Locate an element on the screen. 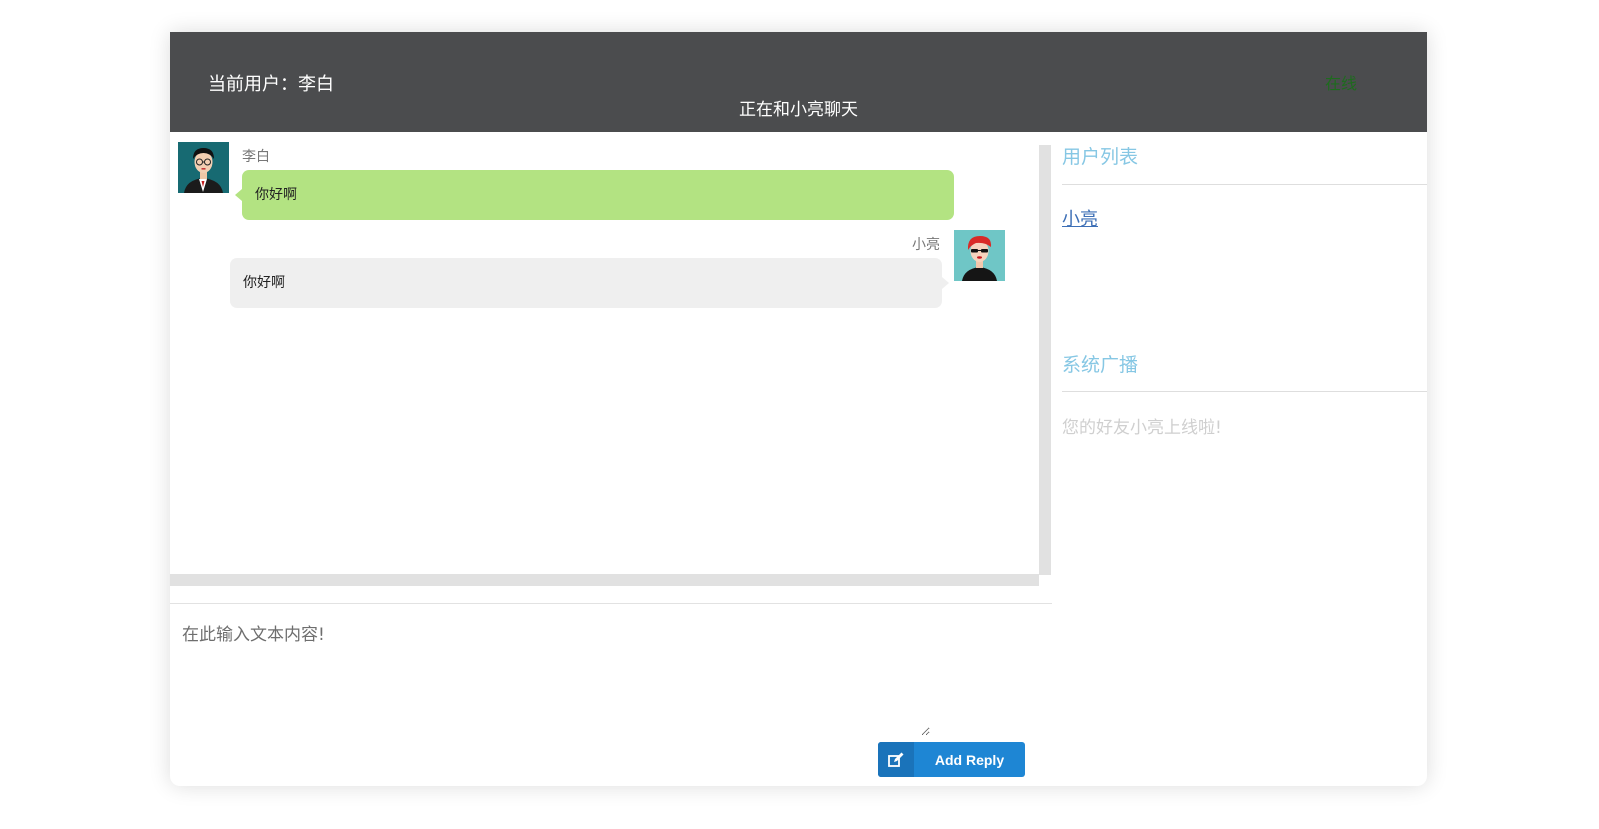  horizontal-scrollbar is located at coordinates (604, 580).